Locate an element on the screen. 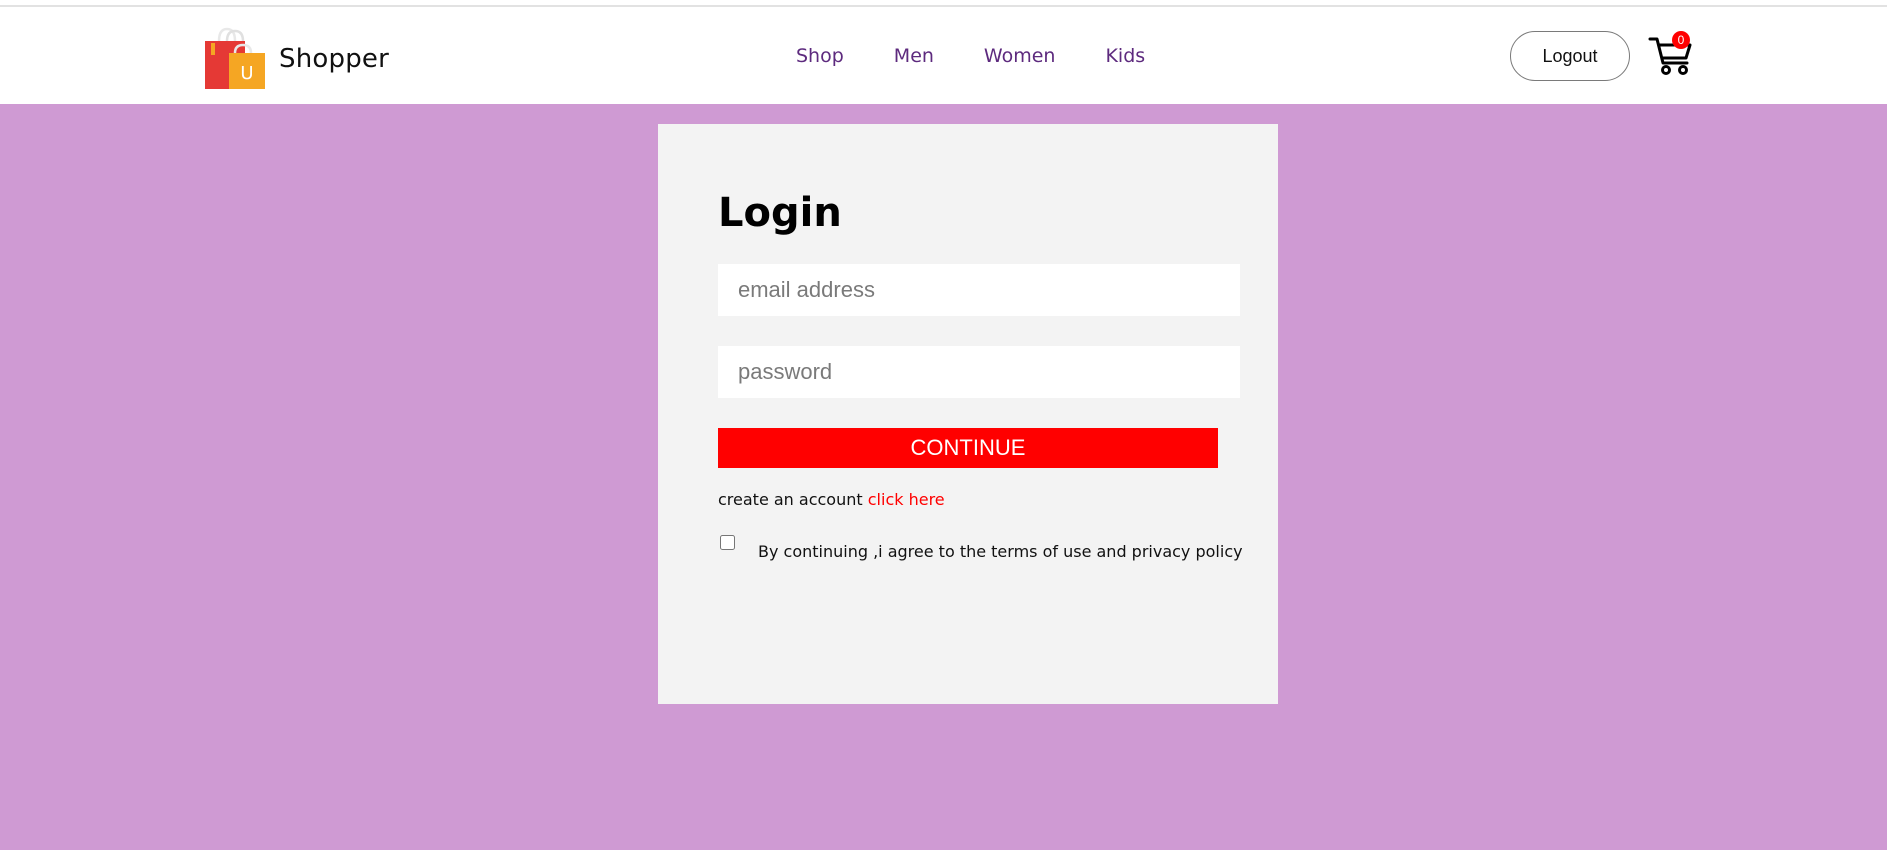 The width and height of the screenshot is (1887, 850). navbar: U Shopper Shop Men Women Kids Logout 0 is located at coordinates (943, 55).